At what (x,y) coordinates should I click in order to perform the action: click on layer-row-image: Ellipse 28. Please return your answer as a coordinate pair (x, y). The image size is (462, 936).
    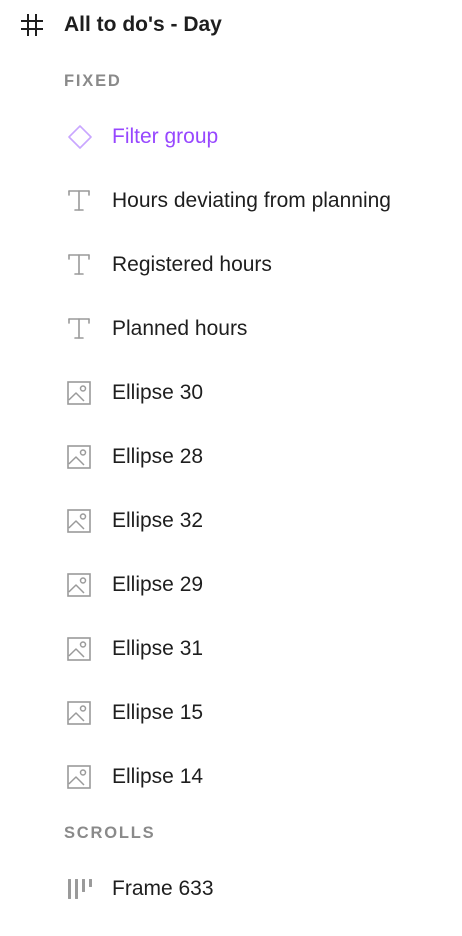
    Looking at the image, I should click on (231, 457).